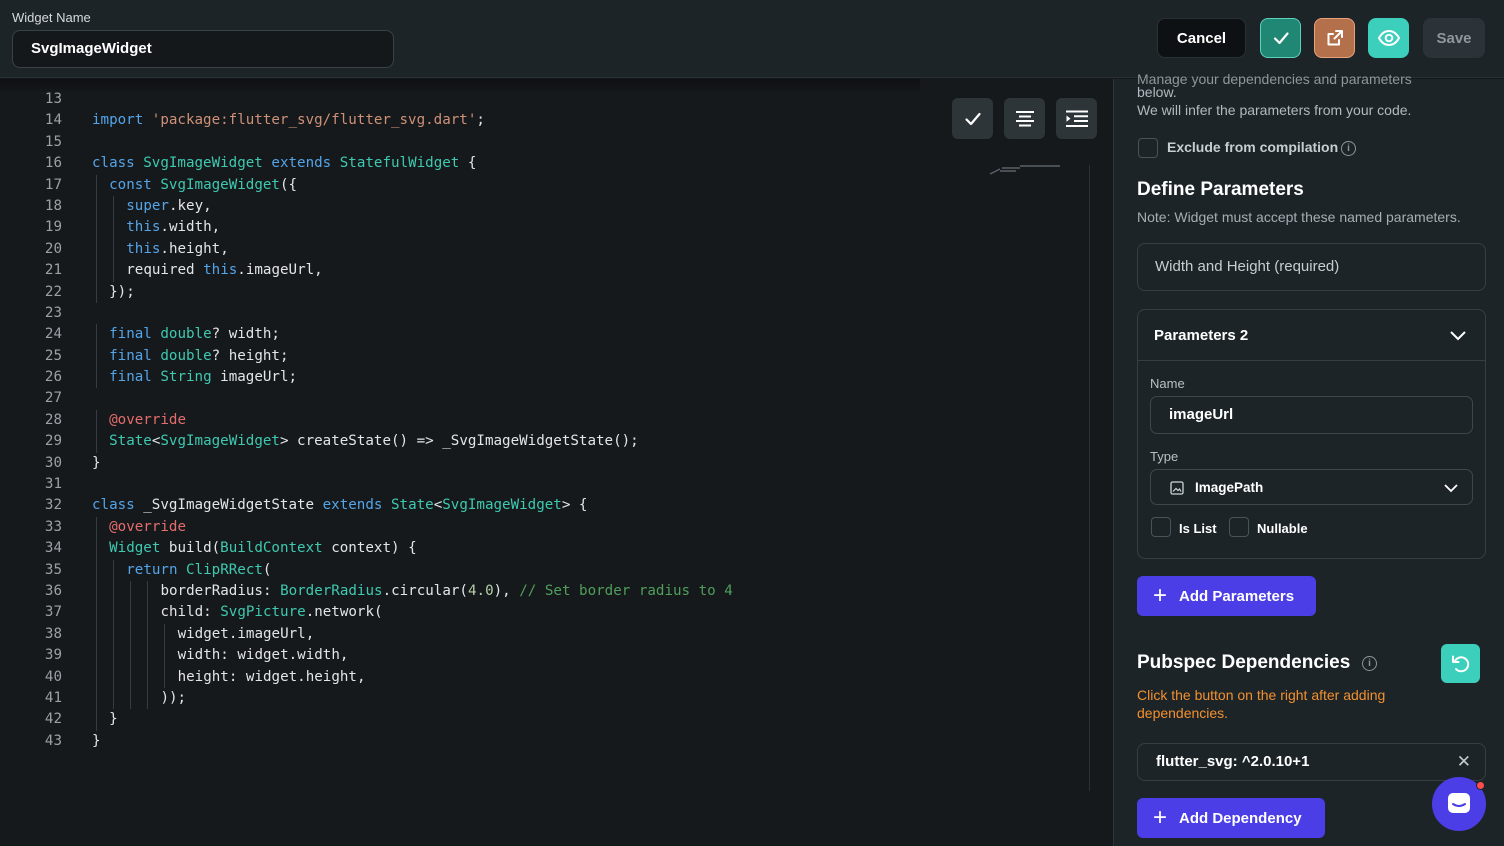 The image size is (1504, 846). What do you see at coordinates (1480, 785) in the screenshot?
I see `notification-dot` at bounding box center [1480, 785].